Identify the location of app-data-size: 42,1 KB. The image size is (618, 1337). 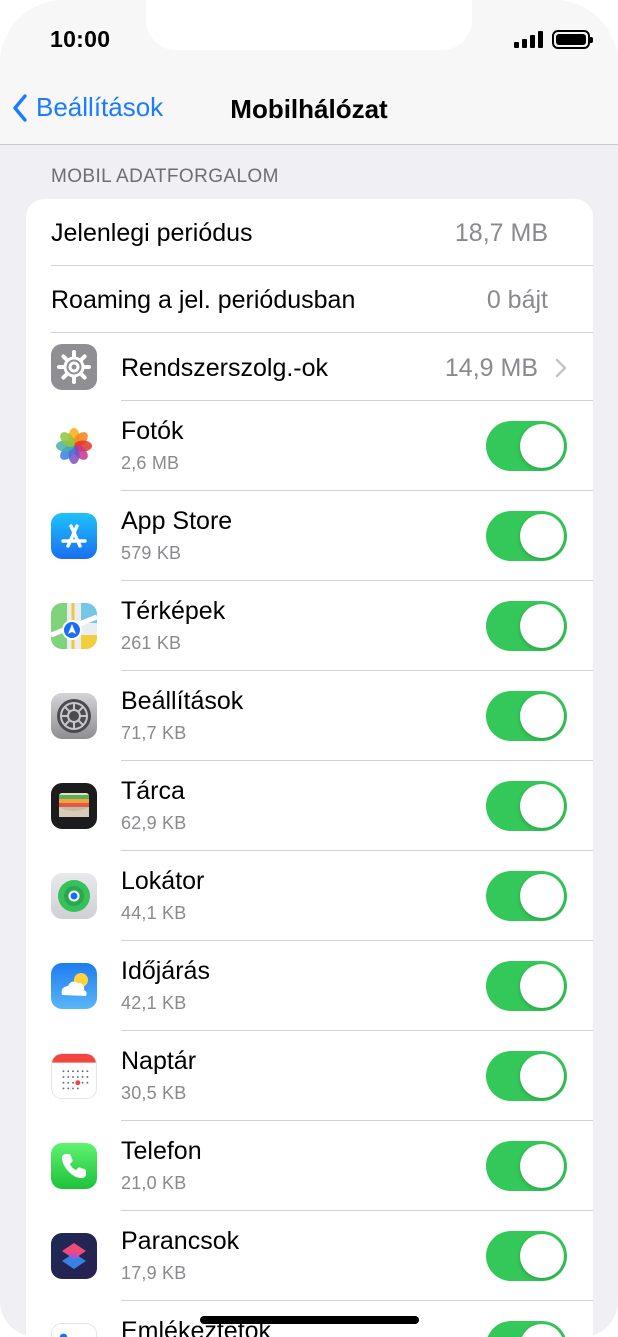
(154, 1003).